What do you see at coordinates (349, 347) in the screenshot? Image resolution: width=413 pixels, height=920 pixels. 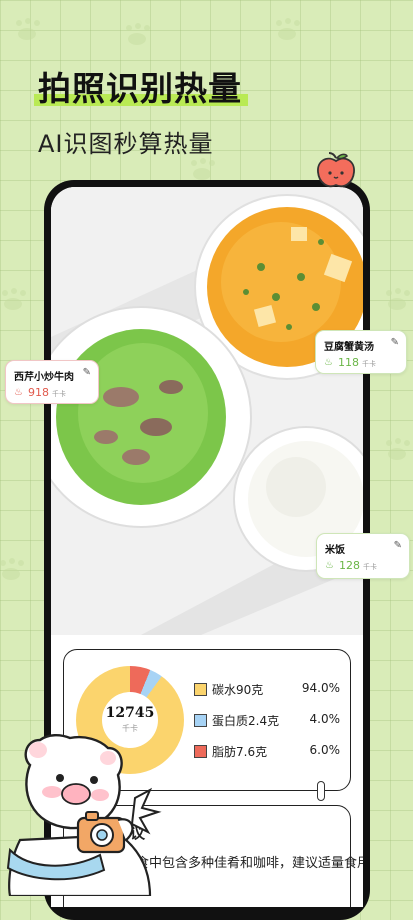 I see `food-tag-name: 豆腐蟹黄汤` at bounding box center [349, 347].